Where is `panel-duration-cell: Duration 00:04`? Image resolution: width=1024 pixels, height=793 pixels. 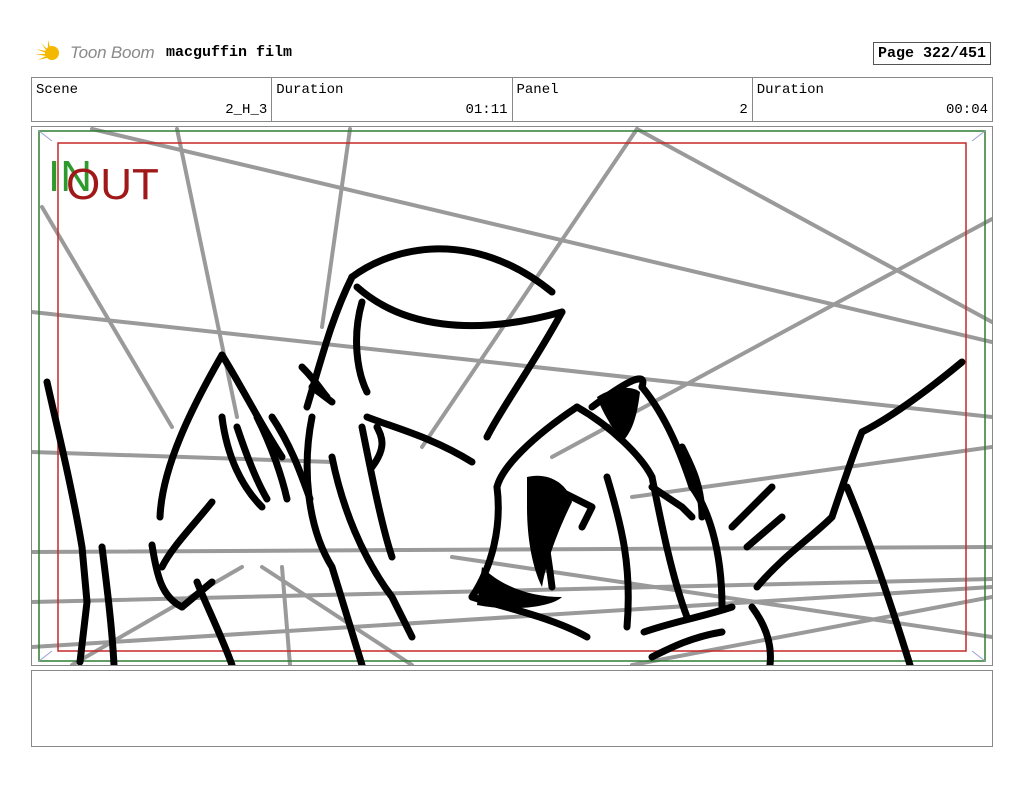
panel-duration-cell: Duration 00:04 is located at coordinates (872, 99).